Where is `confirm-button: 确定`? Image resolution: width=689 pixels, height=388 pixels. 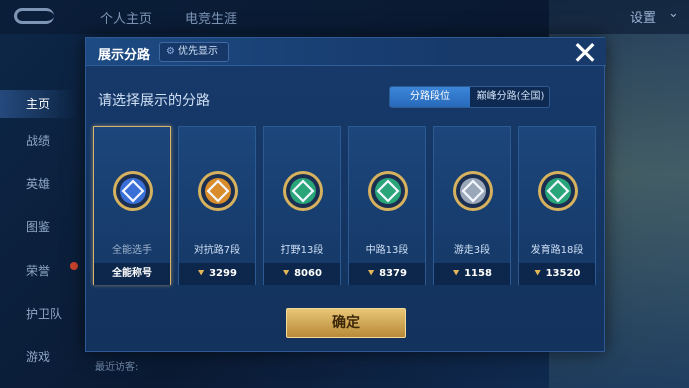 confirm-button: 确定 is located at coordinates (346, 323).